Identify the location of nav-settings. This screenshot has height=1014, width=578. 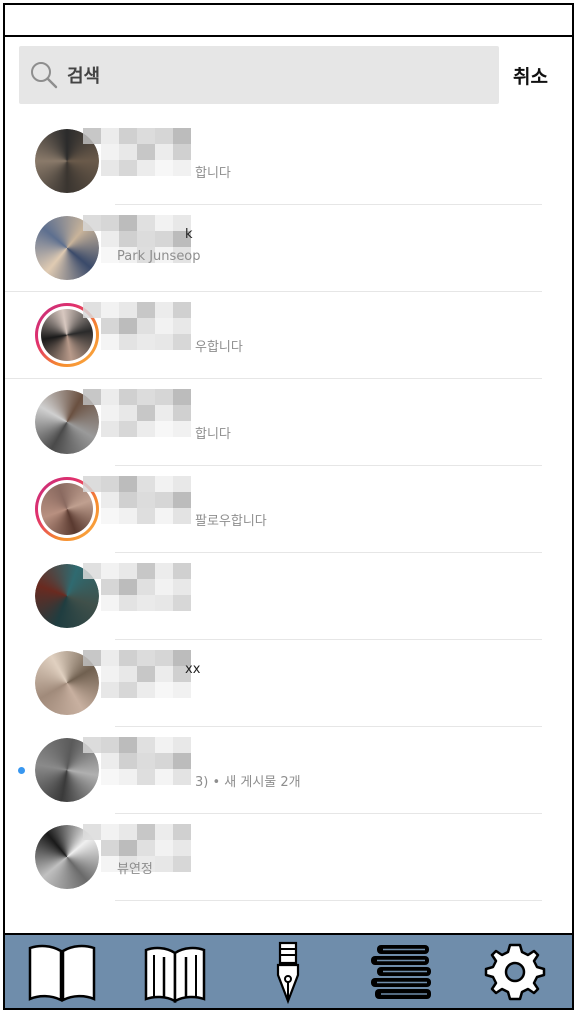
(515, 972).